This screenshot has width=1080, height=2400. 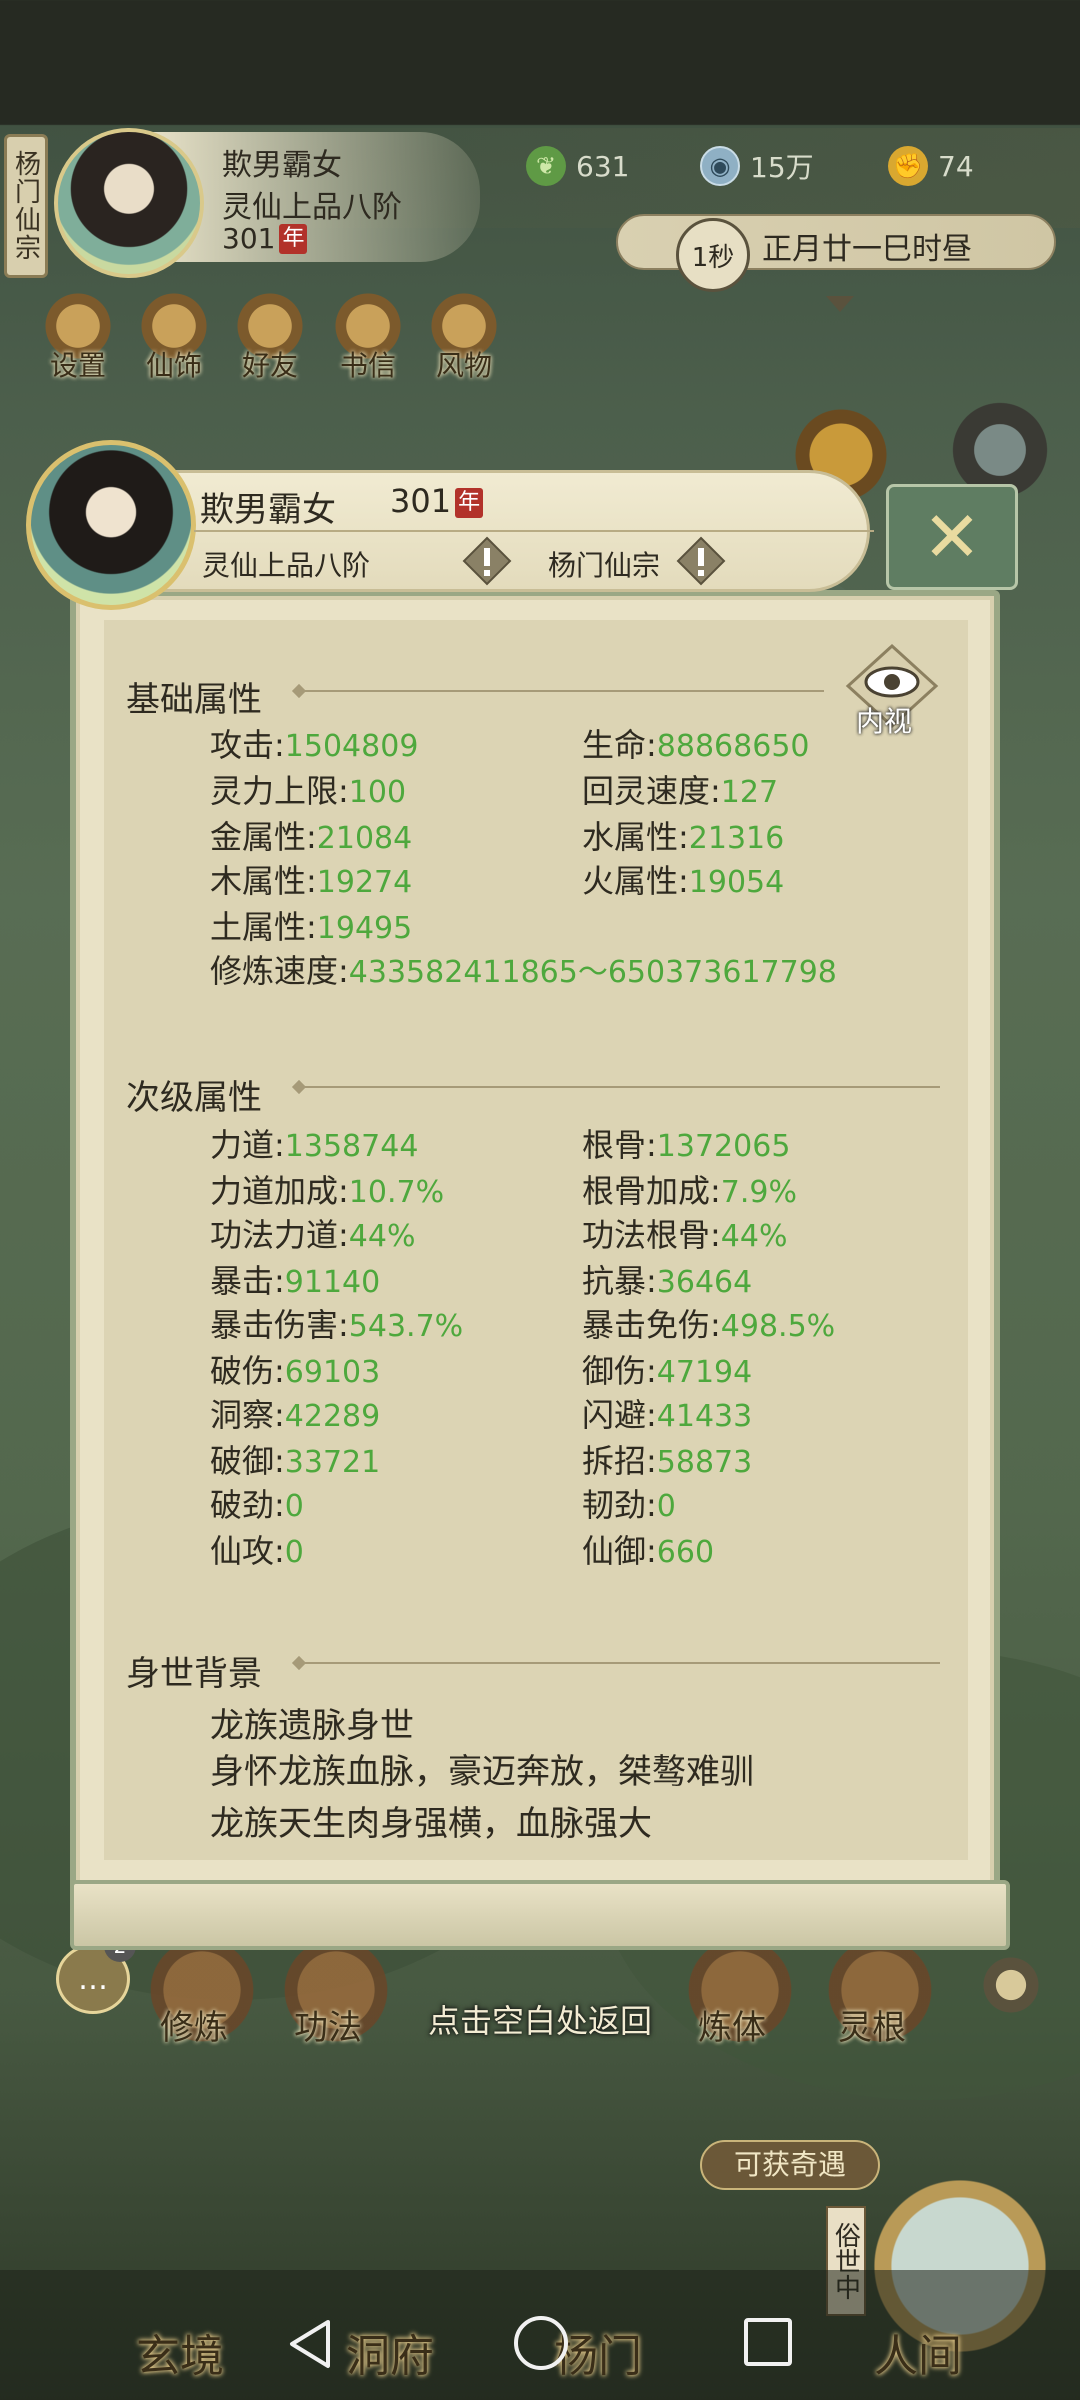 I want to click on coin-resource: ◉ 15万, so click(x=757, y=166).